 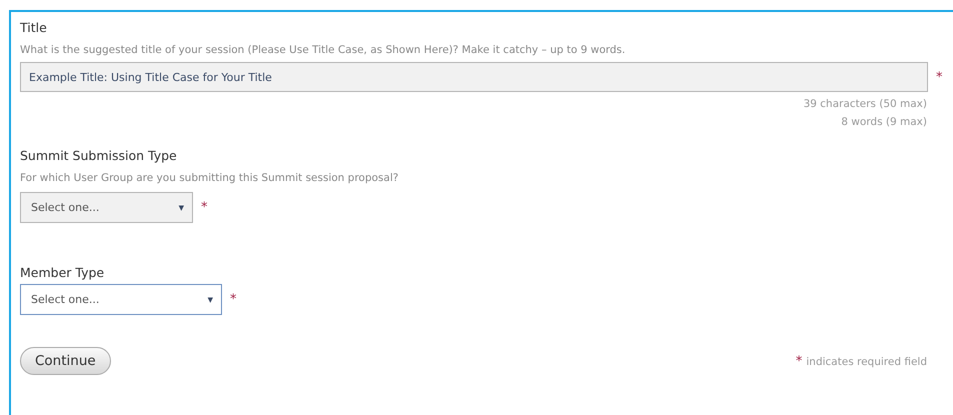 I want to click on counter-text: 39 characters (50 max), so click(x=865, y=104).